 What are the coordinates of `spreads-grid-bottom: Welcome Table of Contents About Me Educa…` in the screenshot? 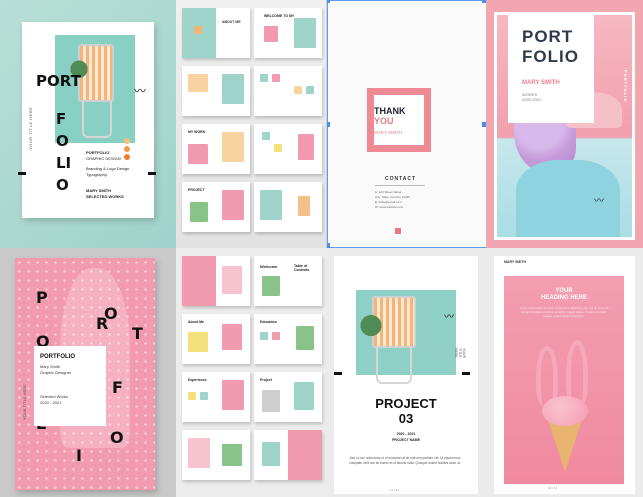 It's located at (251, 372).